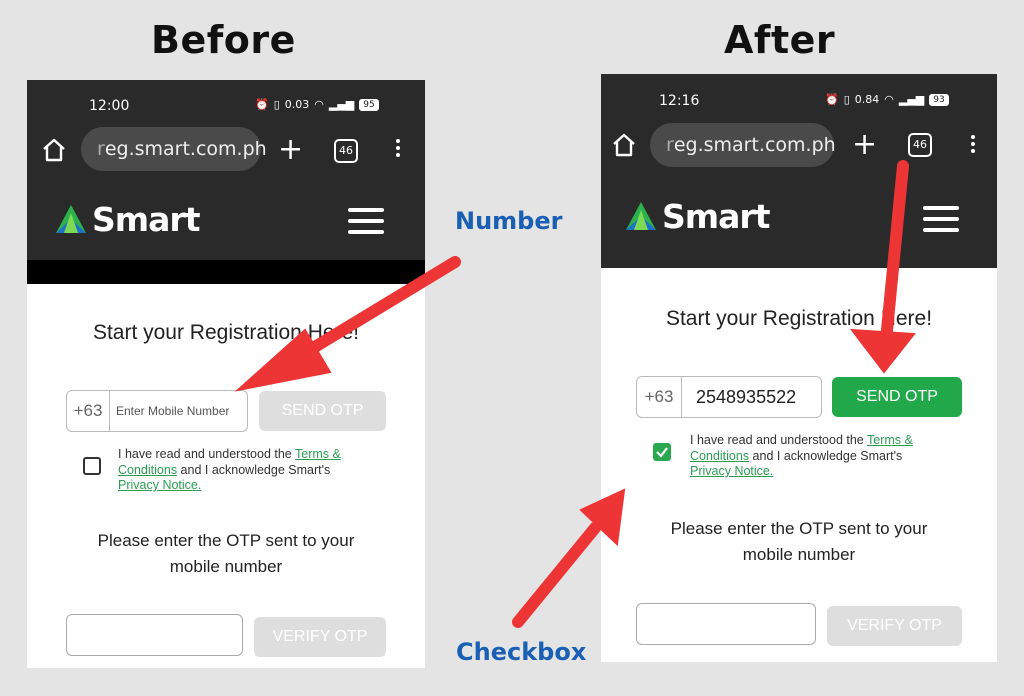 Image resolution: width=1024 pixels, height=696 pixels. What do you see at coordinates (521, 652) in the screenshot?
I see `checkbox-callout: Checkbox` at bounding box center [521, 652].